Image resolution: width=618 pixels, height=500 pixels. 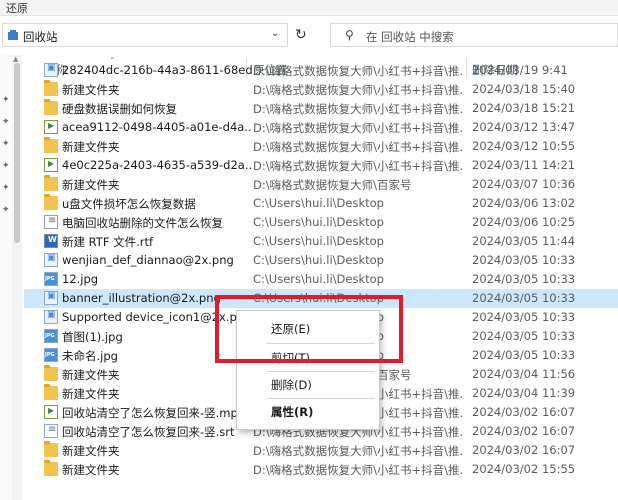 What do you see at coordinates (17, 277) in the screenshot?
I see `vertical-scrollbar: ▲` at bounding box center [17, 277].